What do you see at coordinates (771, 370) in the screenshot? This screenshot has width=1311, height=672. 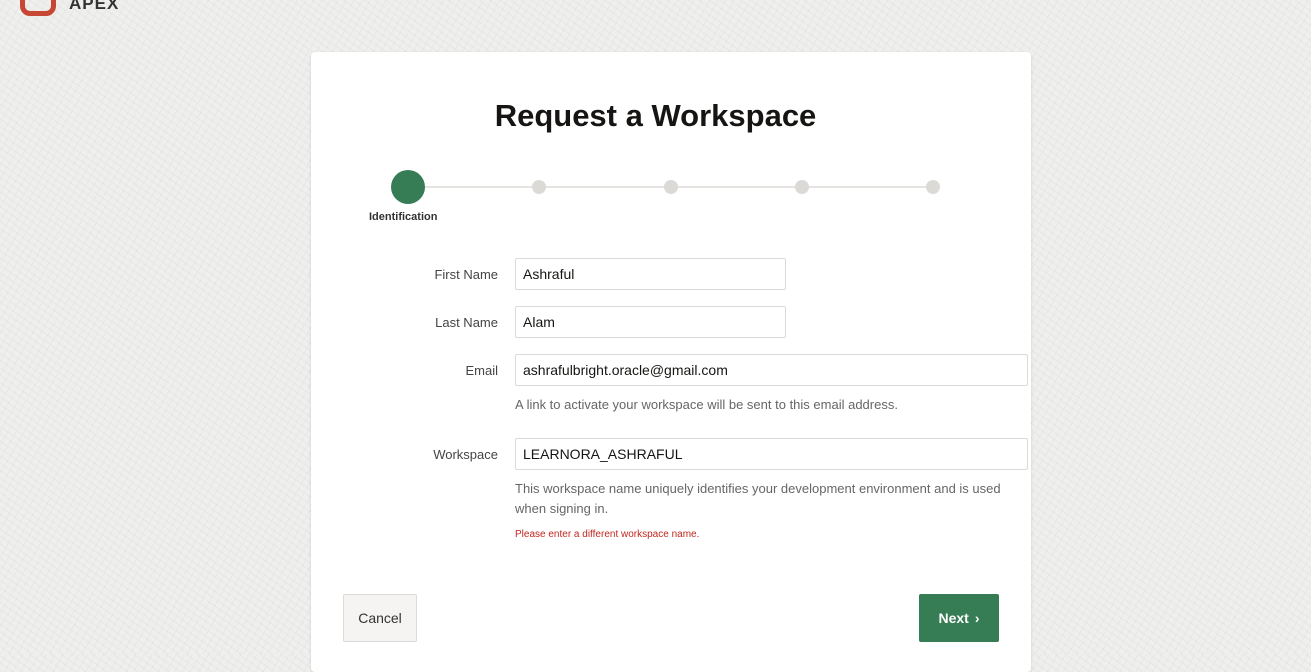 I see `email-input` at bounding box center [771, 370].